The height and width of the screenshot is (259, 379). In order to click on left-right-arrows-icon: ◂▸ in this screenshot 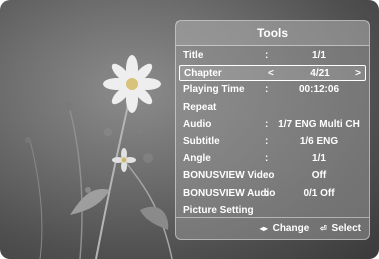, I will do `click(263, 228)`.